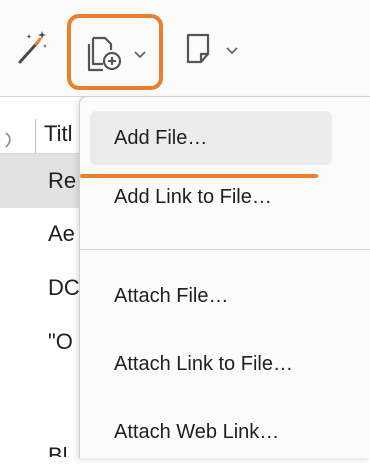  Describe the element at coordinates (225, 249) in the screenshot. I see `menu-separator` at that location.